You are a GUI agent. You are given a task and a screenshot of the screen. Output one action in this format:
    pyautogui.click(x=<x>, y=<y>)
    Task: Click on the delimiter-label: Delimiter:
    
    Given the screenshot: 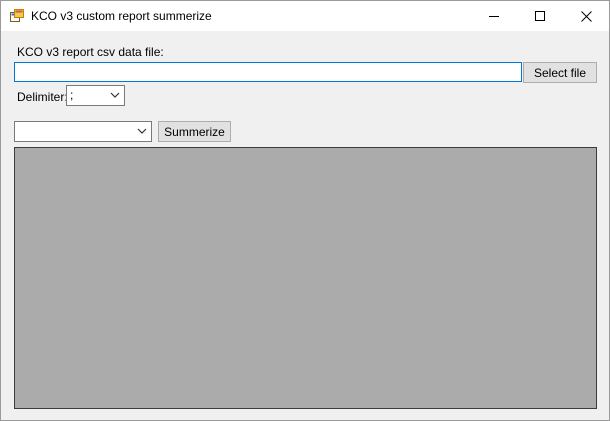 What is the action you would take?
    pyautogui.click(x=42, y=97)
    